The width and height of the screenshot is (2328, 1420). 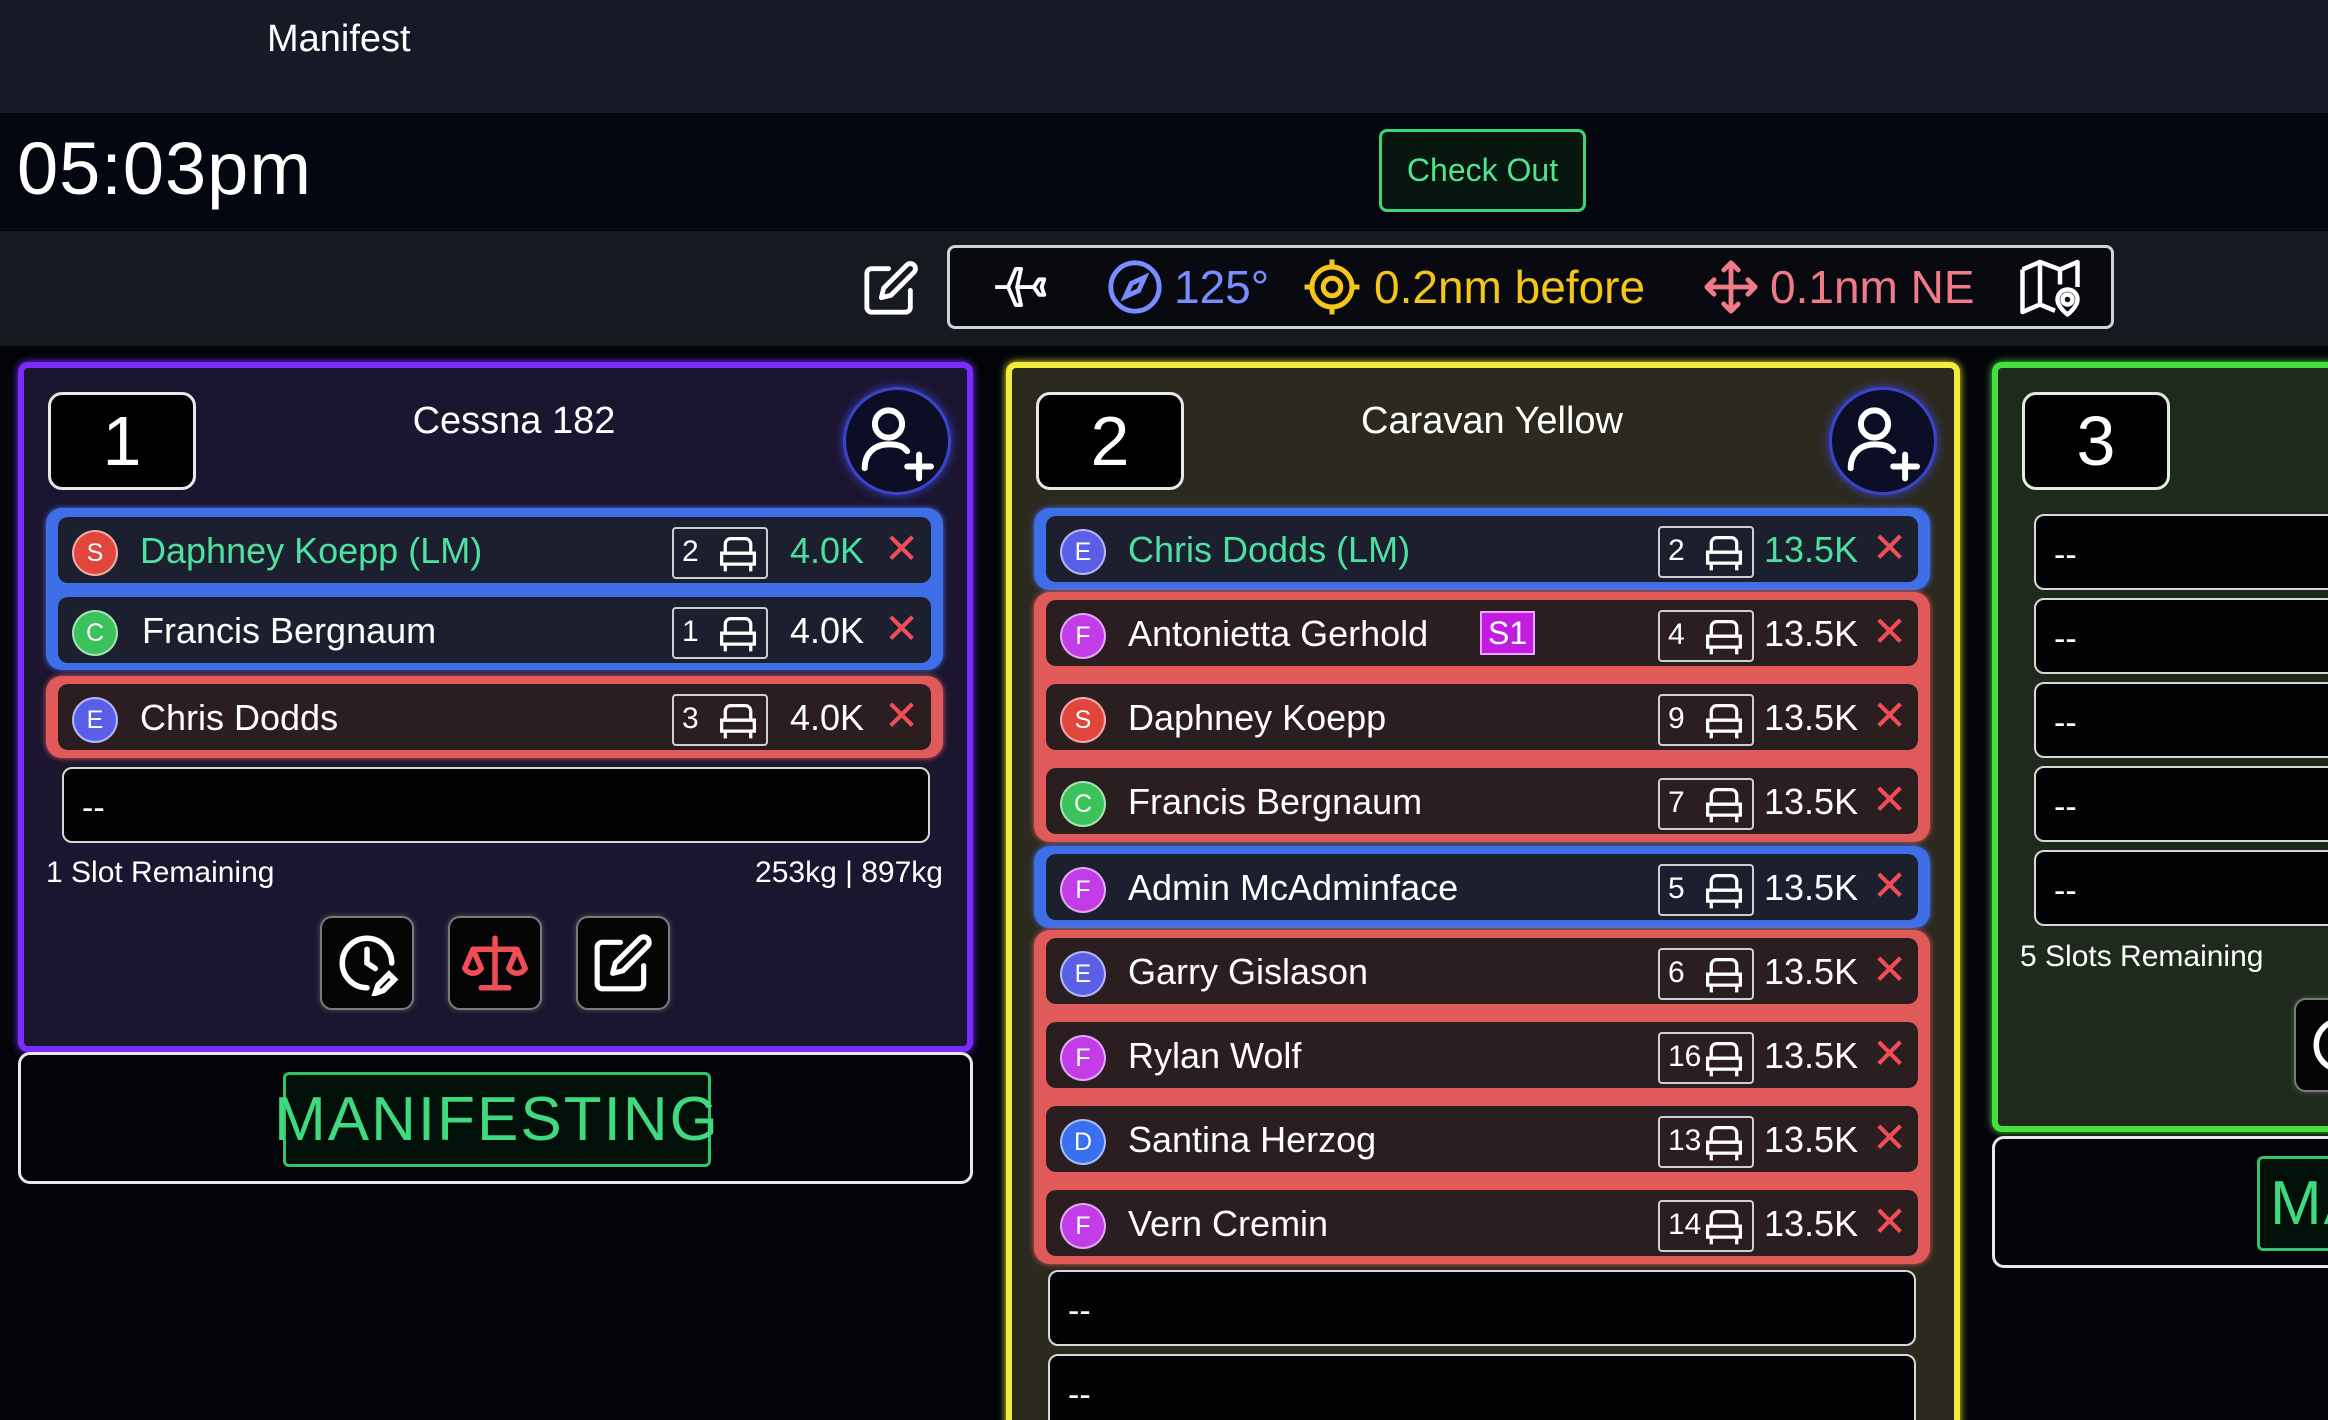 What do you see at coordinates (160, 872) in the screenshot?
I see `slots-remaining: 1 Slot Remaining` at bounding box center [160, 872].